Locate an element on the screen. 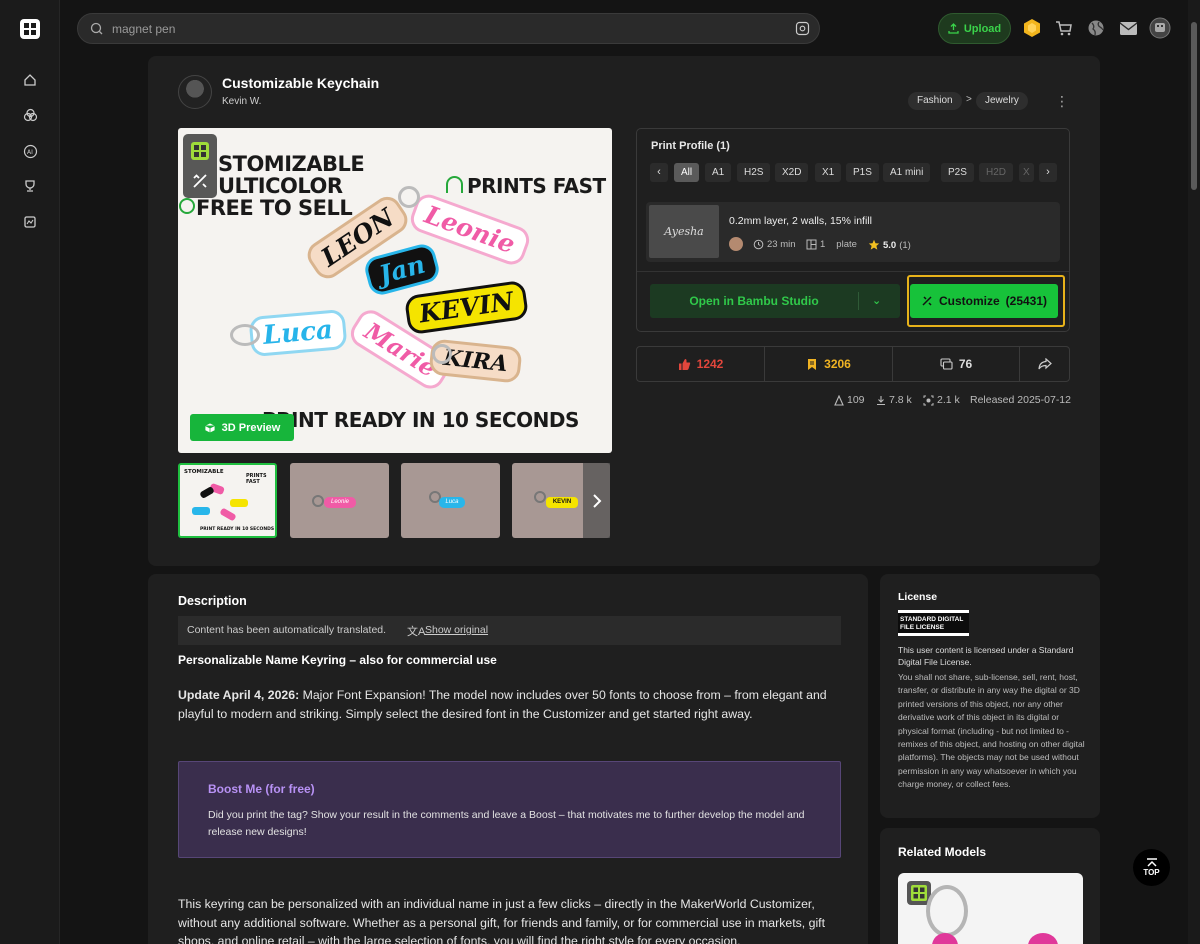  download-count-value: 7.8 k is located at coordinates (900, 400).